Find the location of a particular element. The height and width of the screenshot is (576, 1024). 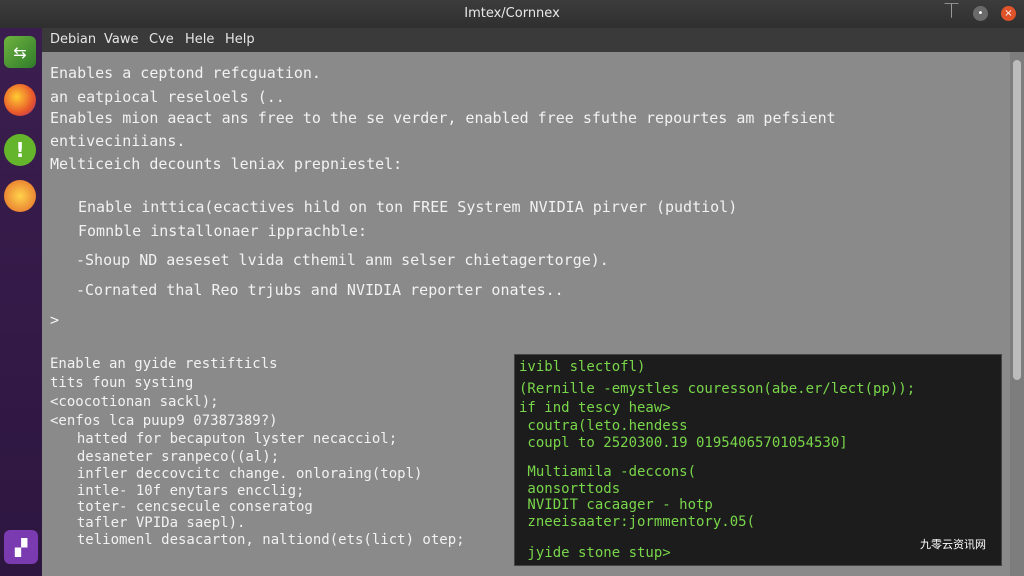

vertical-scrollbar is located at coordinates (1017, 314).